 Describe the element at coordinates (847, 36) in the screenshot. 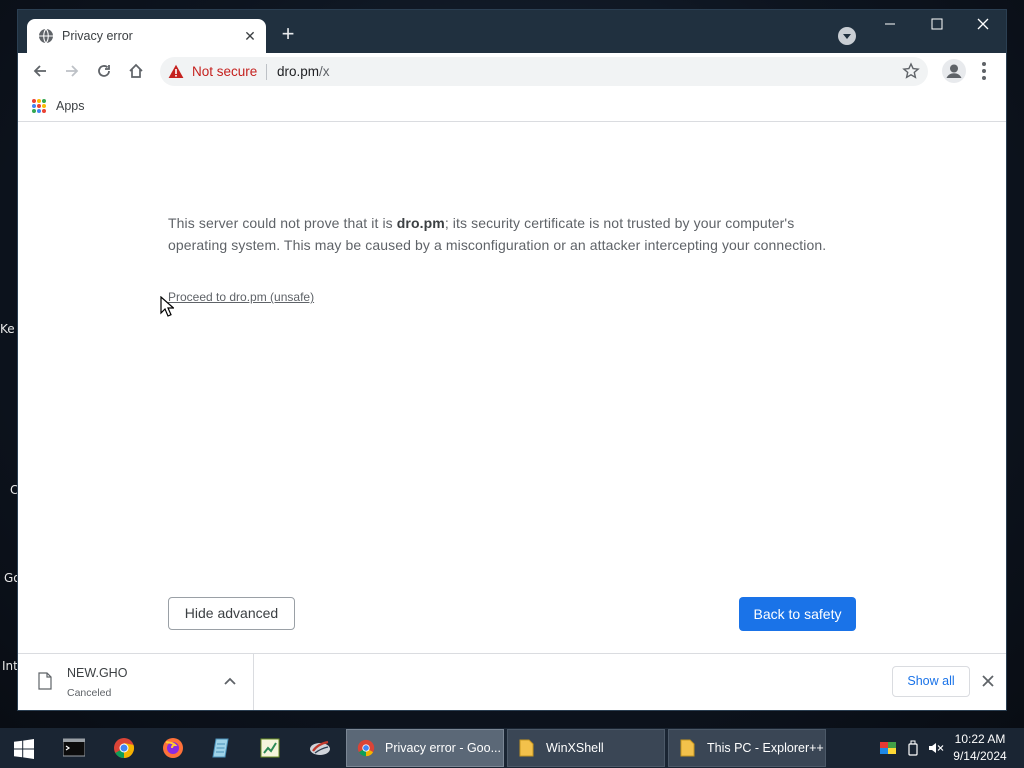

I see `tab-search-button` at that location.